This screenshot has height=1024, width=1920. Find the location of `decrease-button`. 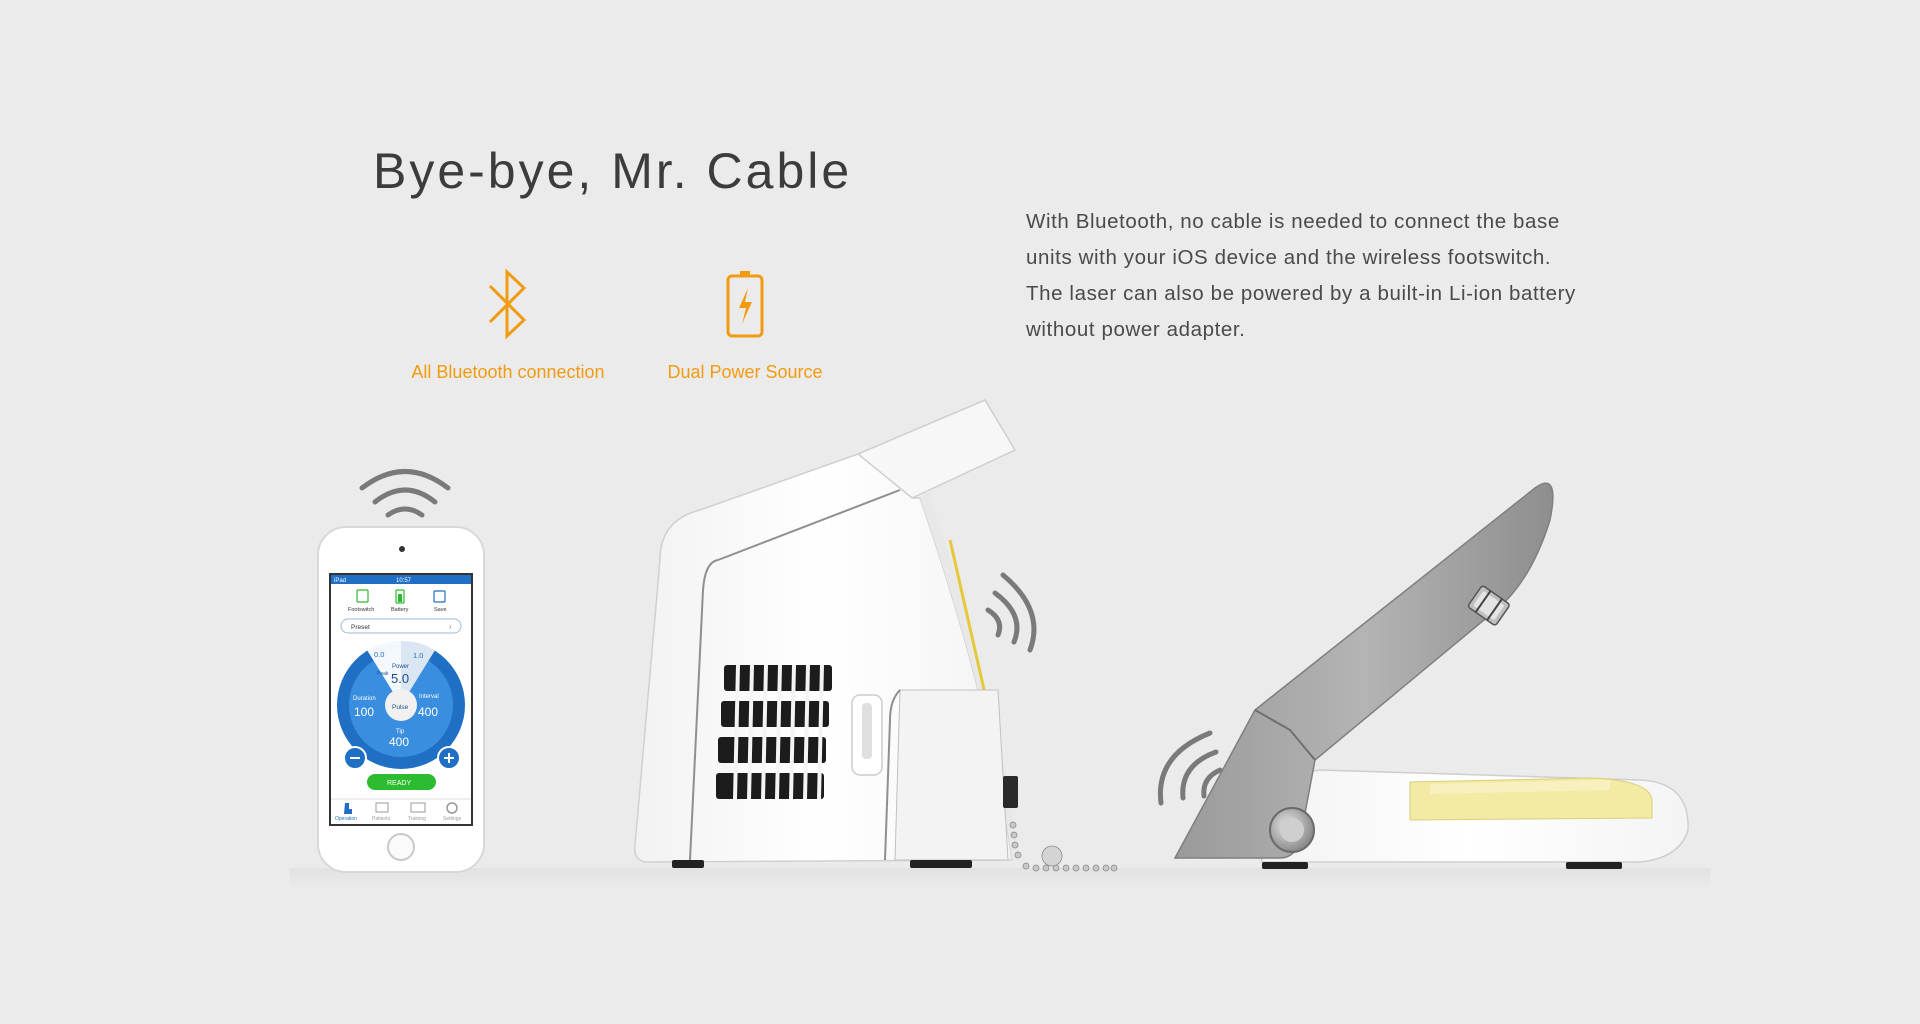

decrease-button is located at coordinates (355, 758).